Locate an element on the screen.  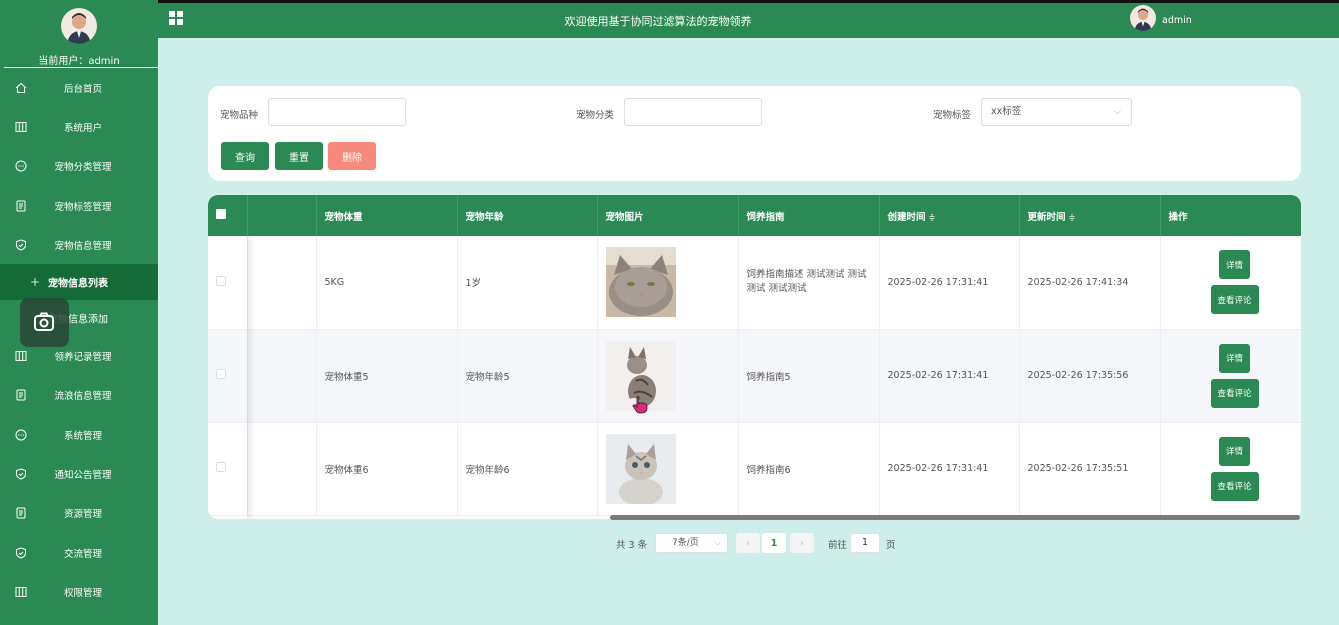
header-created-label: 创建时间 is located at coordinates (906, 217).